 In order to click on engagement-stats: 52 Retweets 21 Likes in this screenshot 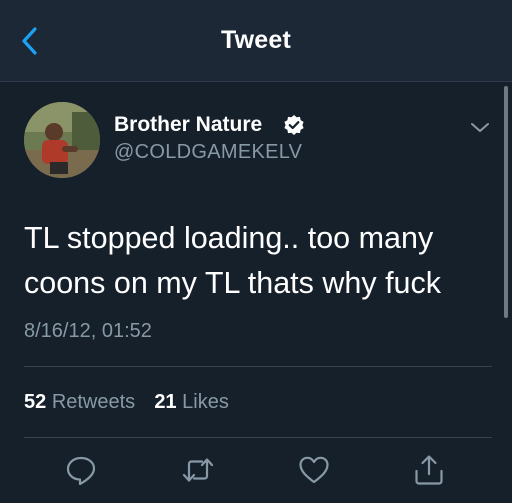, I will do `click(126, 402)`.